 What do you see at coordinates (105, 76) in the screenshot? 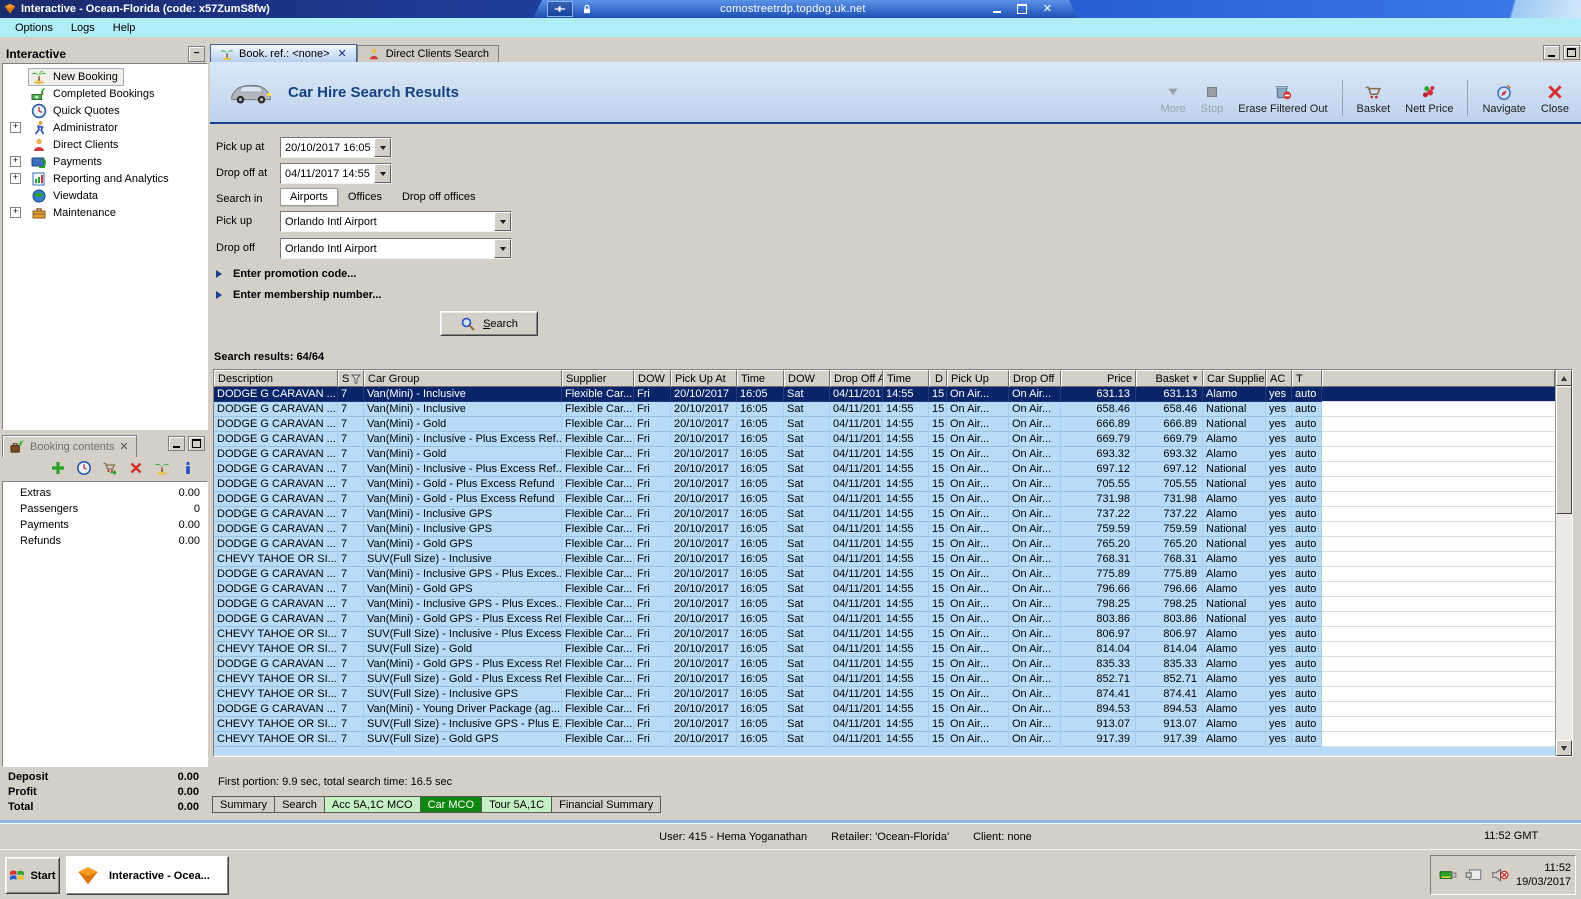
I see `sidebar-item-new-booking: +New Booking` at bounding box center [105, 76].